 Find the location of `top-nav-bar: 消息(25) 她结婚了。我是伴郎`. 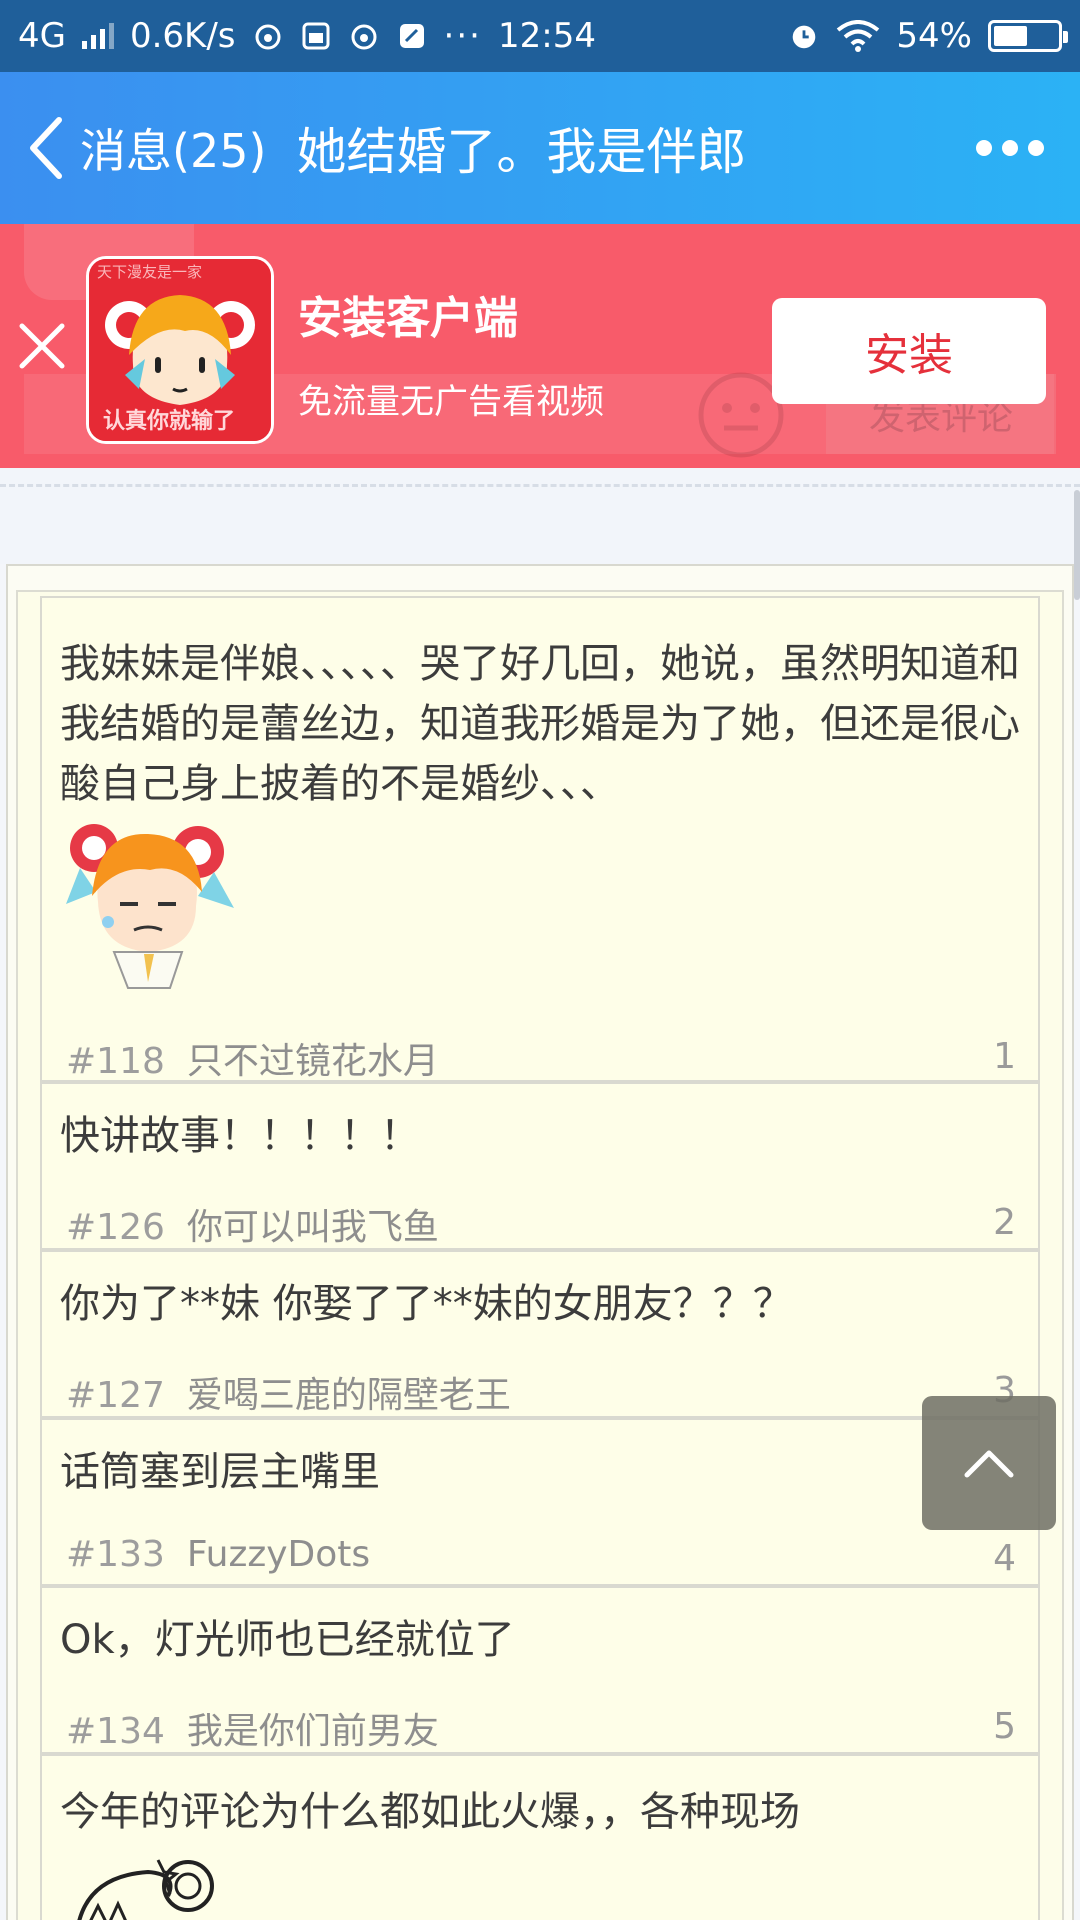

top-nav-bar: 消息(25) 她结婚了。我是伴郎 is located at coordinates (540, 148).